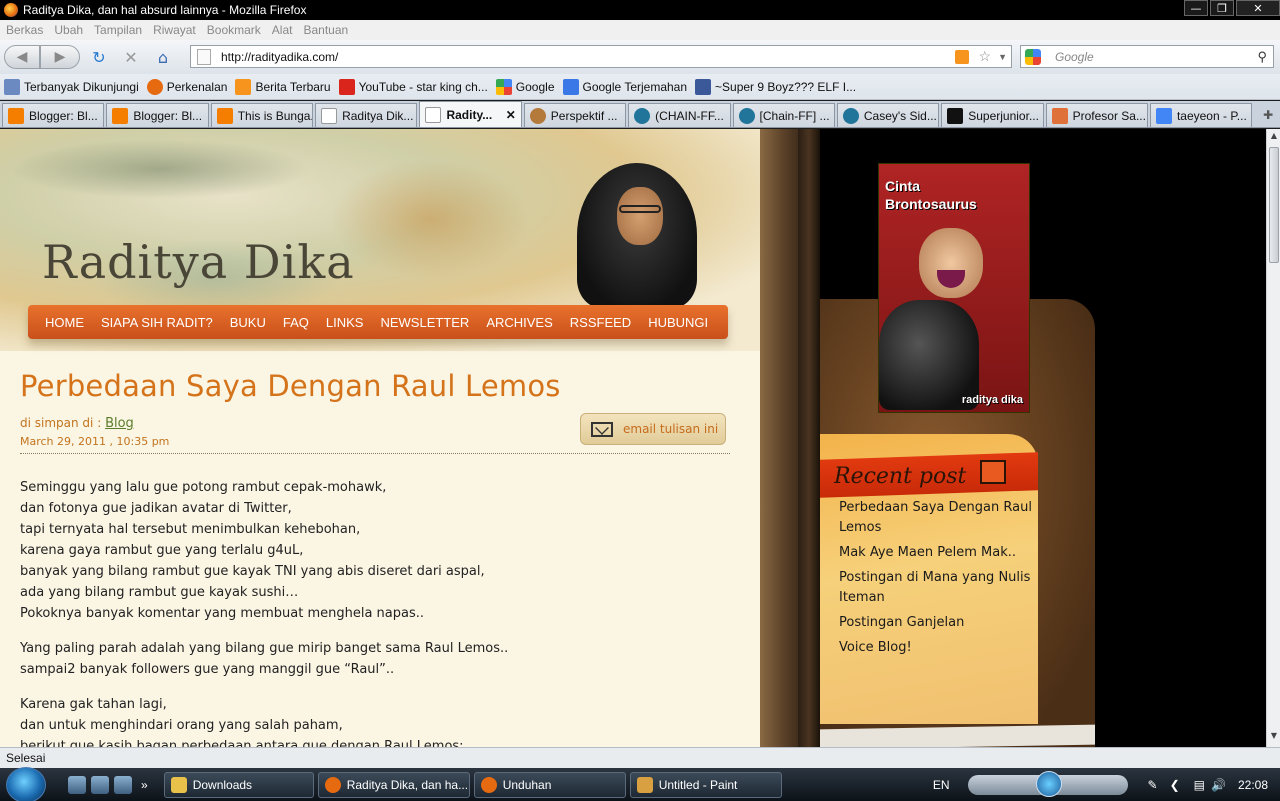 The width and height of the screenshot is (1280, 801). I want to click on menu-alat: Alat, so click(282, 30).